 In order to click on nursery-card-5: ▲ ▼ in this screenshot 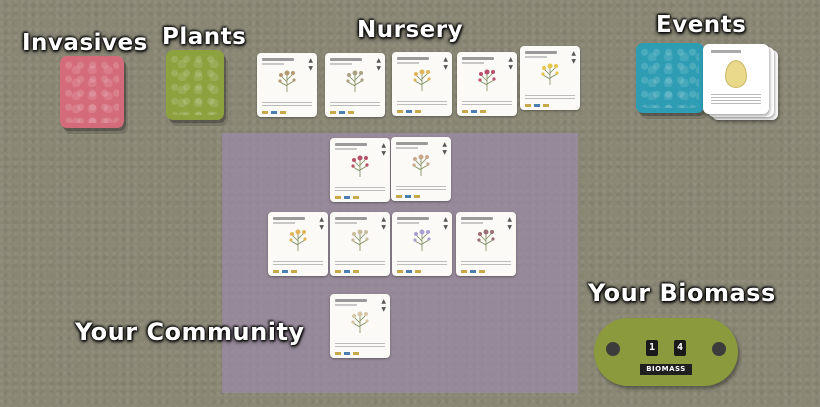, I will do `click(550, 78)`.